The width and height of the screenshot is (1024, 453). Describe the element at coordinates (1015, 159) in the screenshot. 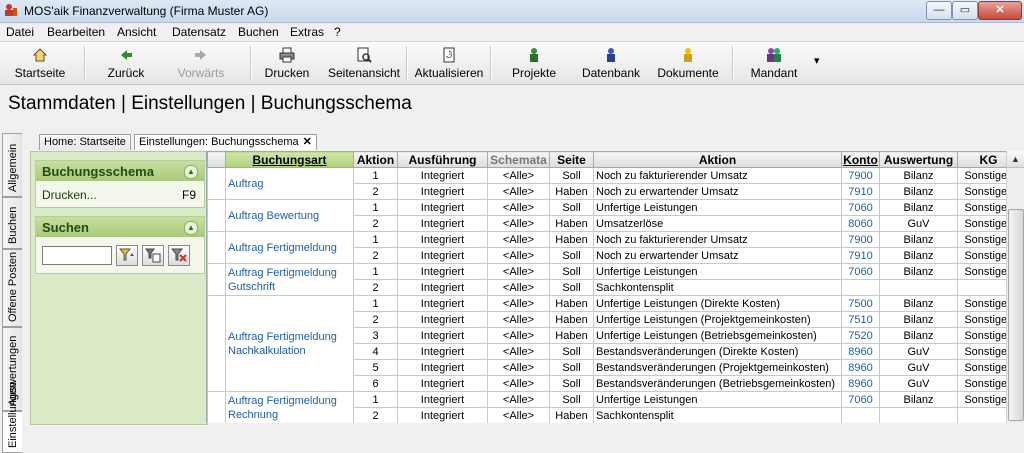

I see `scroll-up-icon: ▲` at that location.